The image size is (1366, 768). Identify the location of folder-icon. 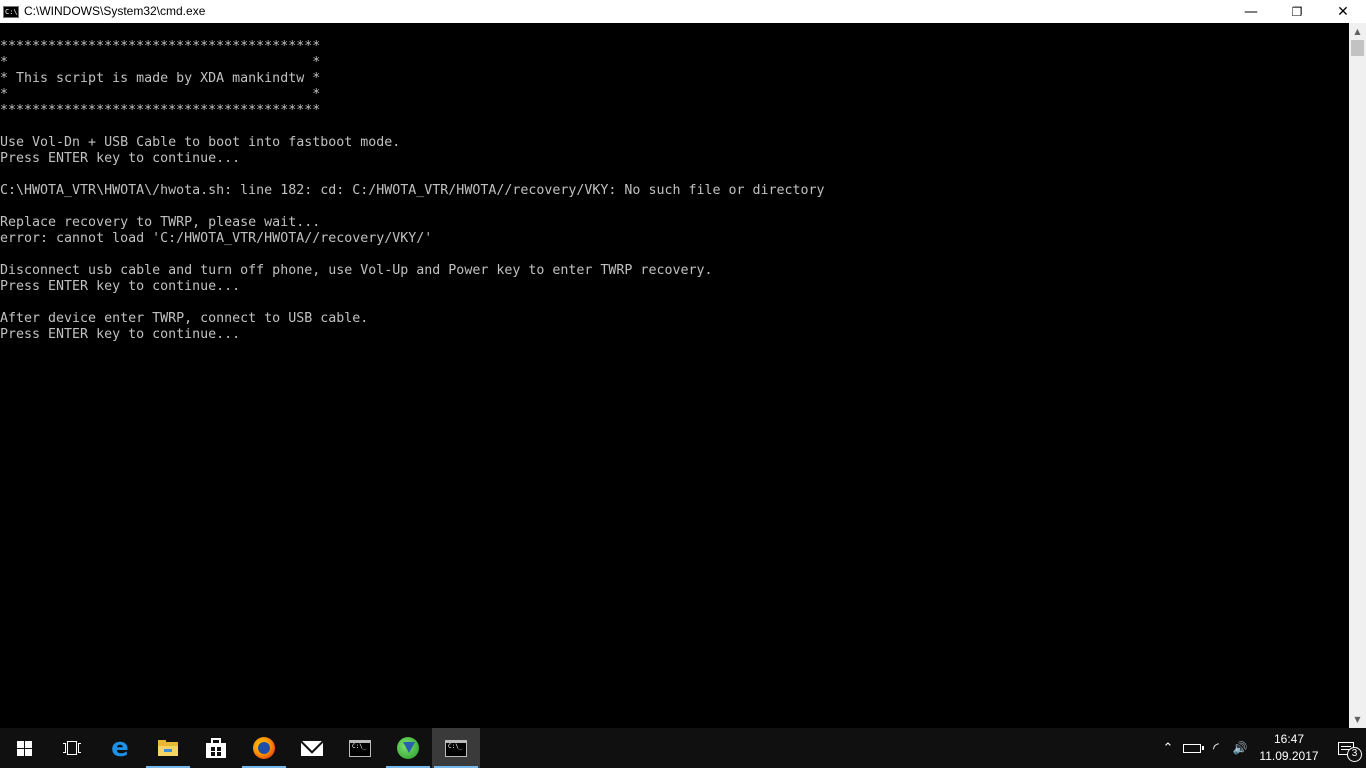
(168, 748).